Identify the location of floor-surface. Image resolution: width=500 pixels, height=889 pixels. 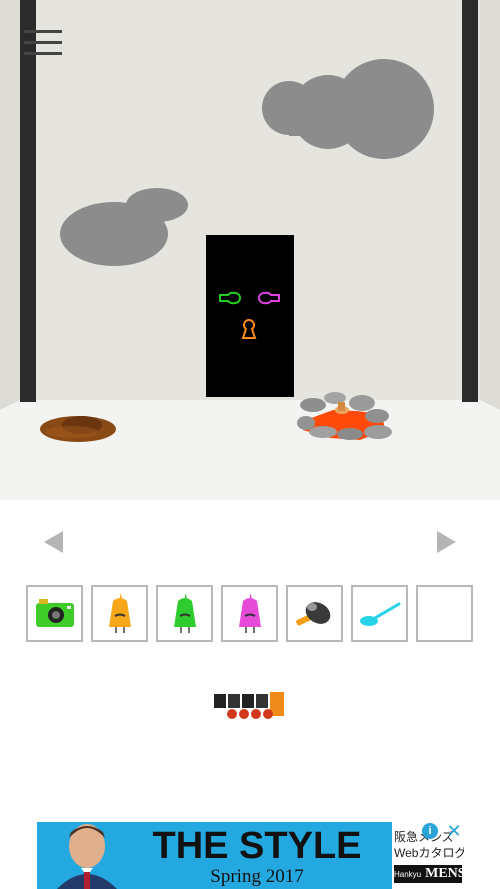
(250, 450).